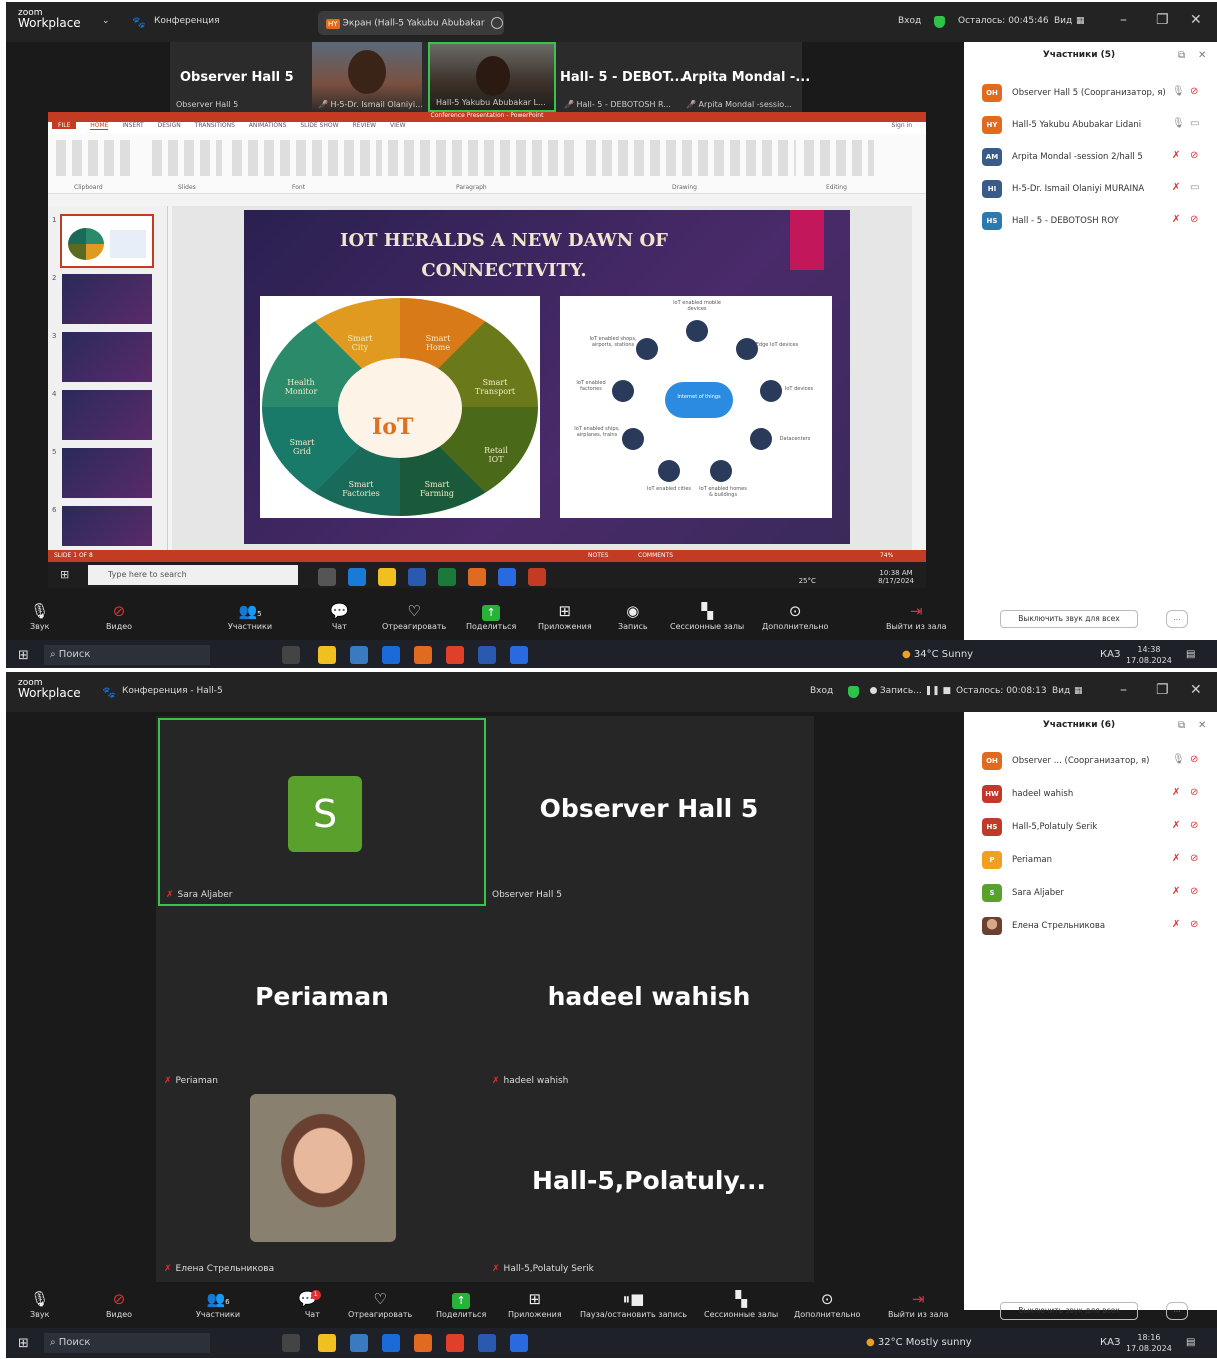 The width and height of the screenshot is (1217, 1359). What do you see at coordinates (649, 812) in the screenshot?
I see `tile-observer: Observer Hall 5 Observer Hall 5` at bounding box center [649, 812].